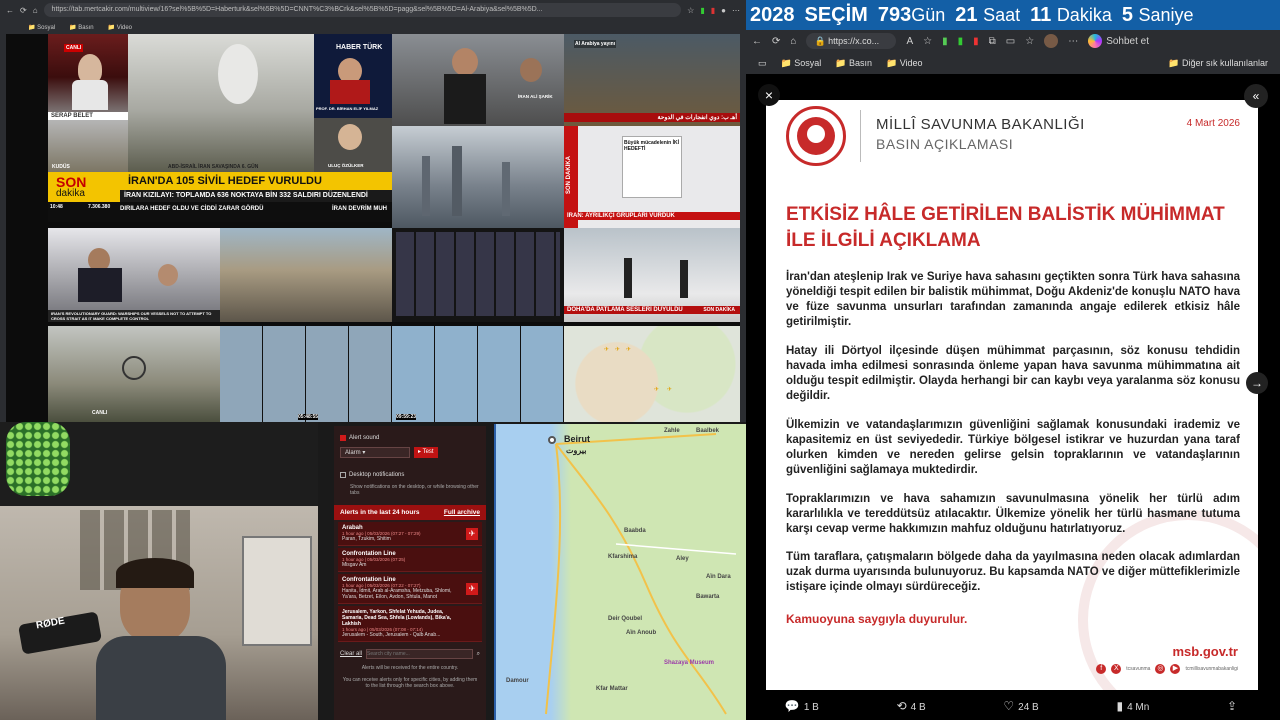 Image resolution: width=1280 pixels, height=720 pixels. What do you see at coordinates (221, 103) in the screenshot?
I see `tile-smoke-city: ABD-İSRAİL İRAN SAVAŞINDA 6. GÜN` at bounding box center [221, 103].